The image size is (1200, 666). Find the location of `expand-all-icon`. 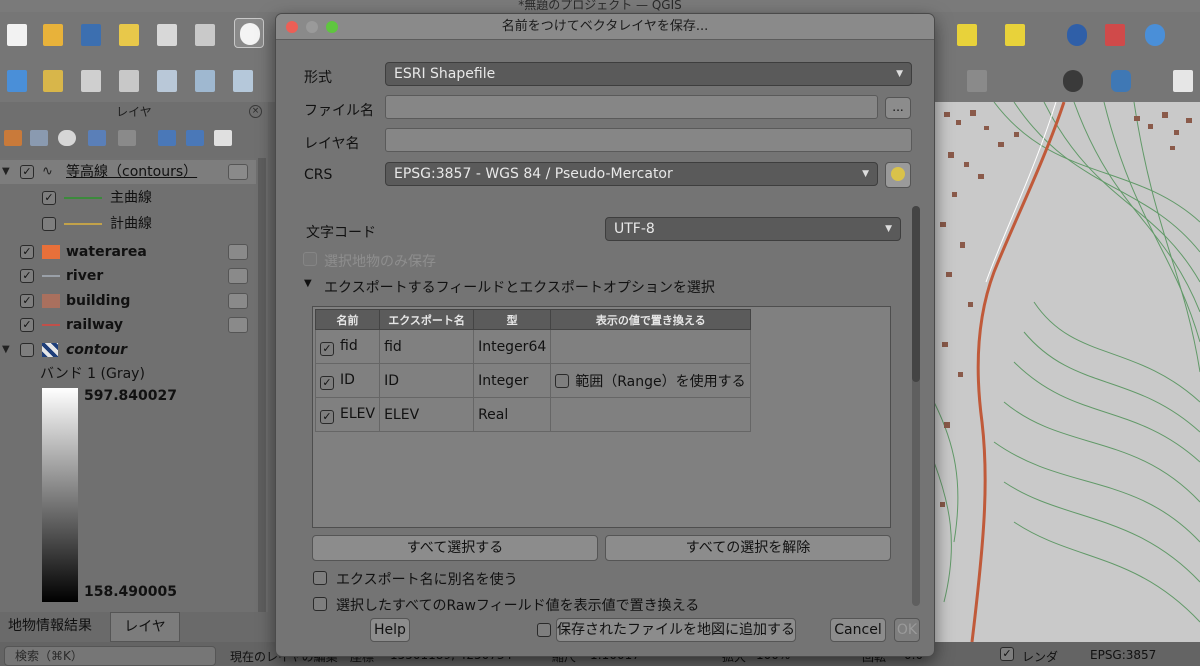

expand-all-icon is located at coordinates (167, 138).